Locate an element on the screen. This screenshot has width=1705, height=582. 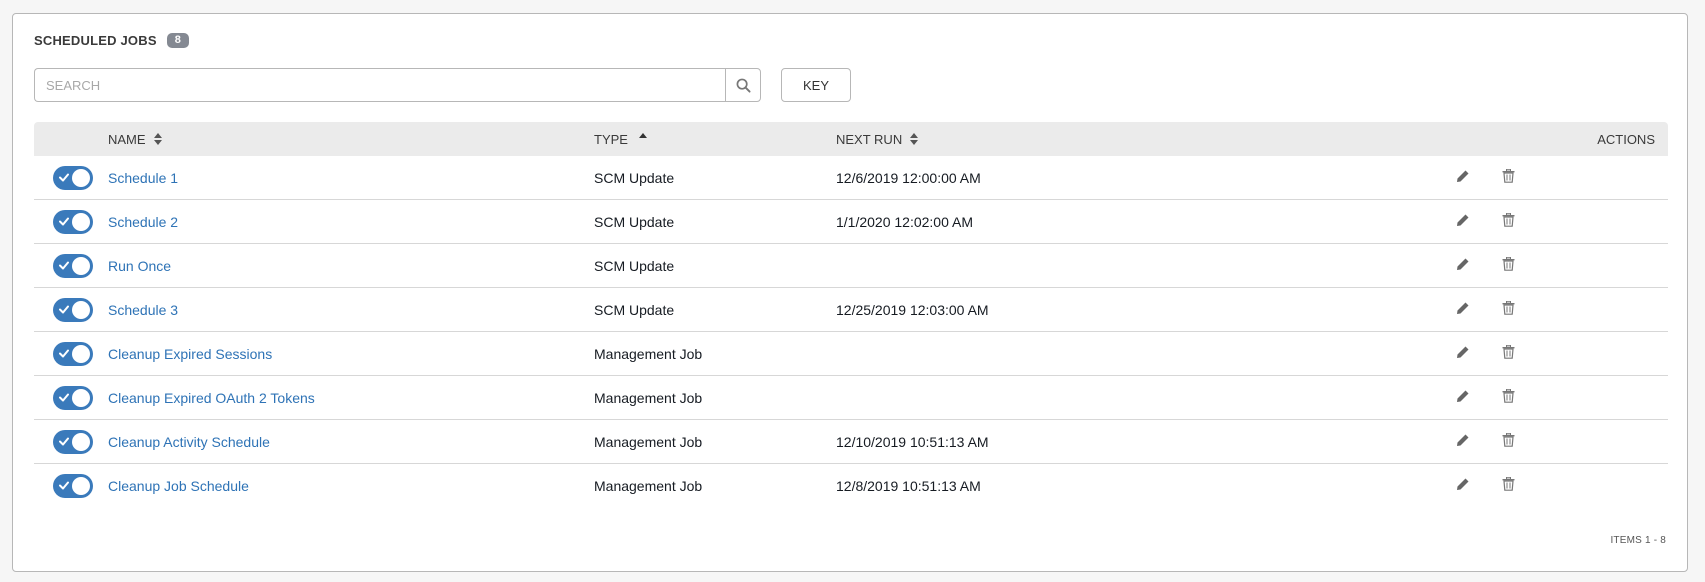
column-label-actions: ACTIONS is located at coordinates (1626, 139).